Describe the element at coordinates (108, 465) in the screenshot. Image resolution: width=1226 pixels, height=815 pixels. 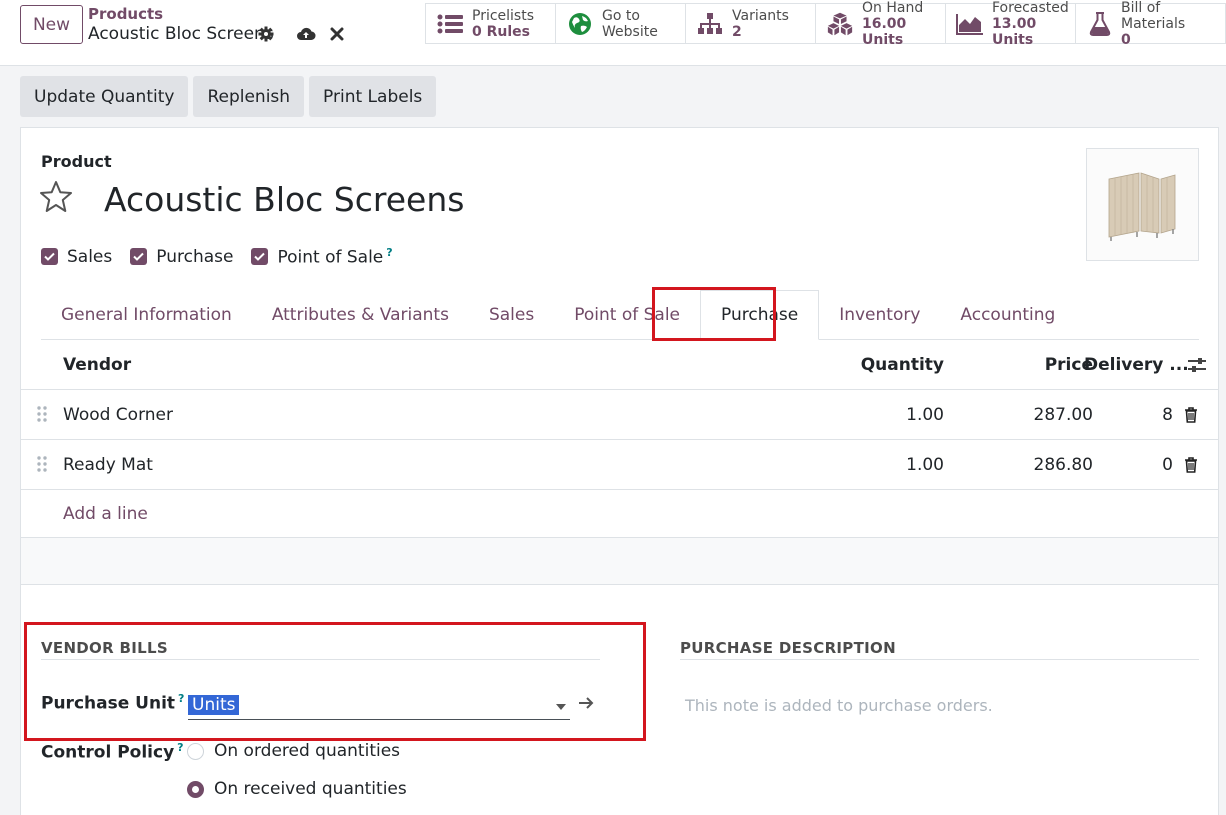
I see `vendor-cell: Ready Mat` at that location.